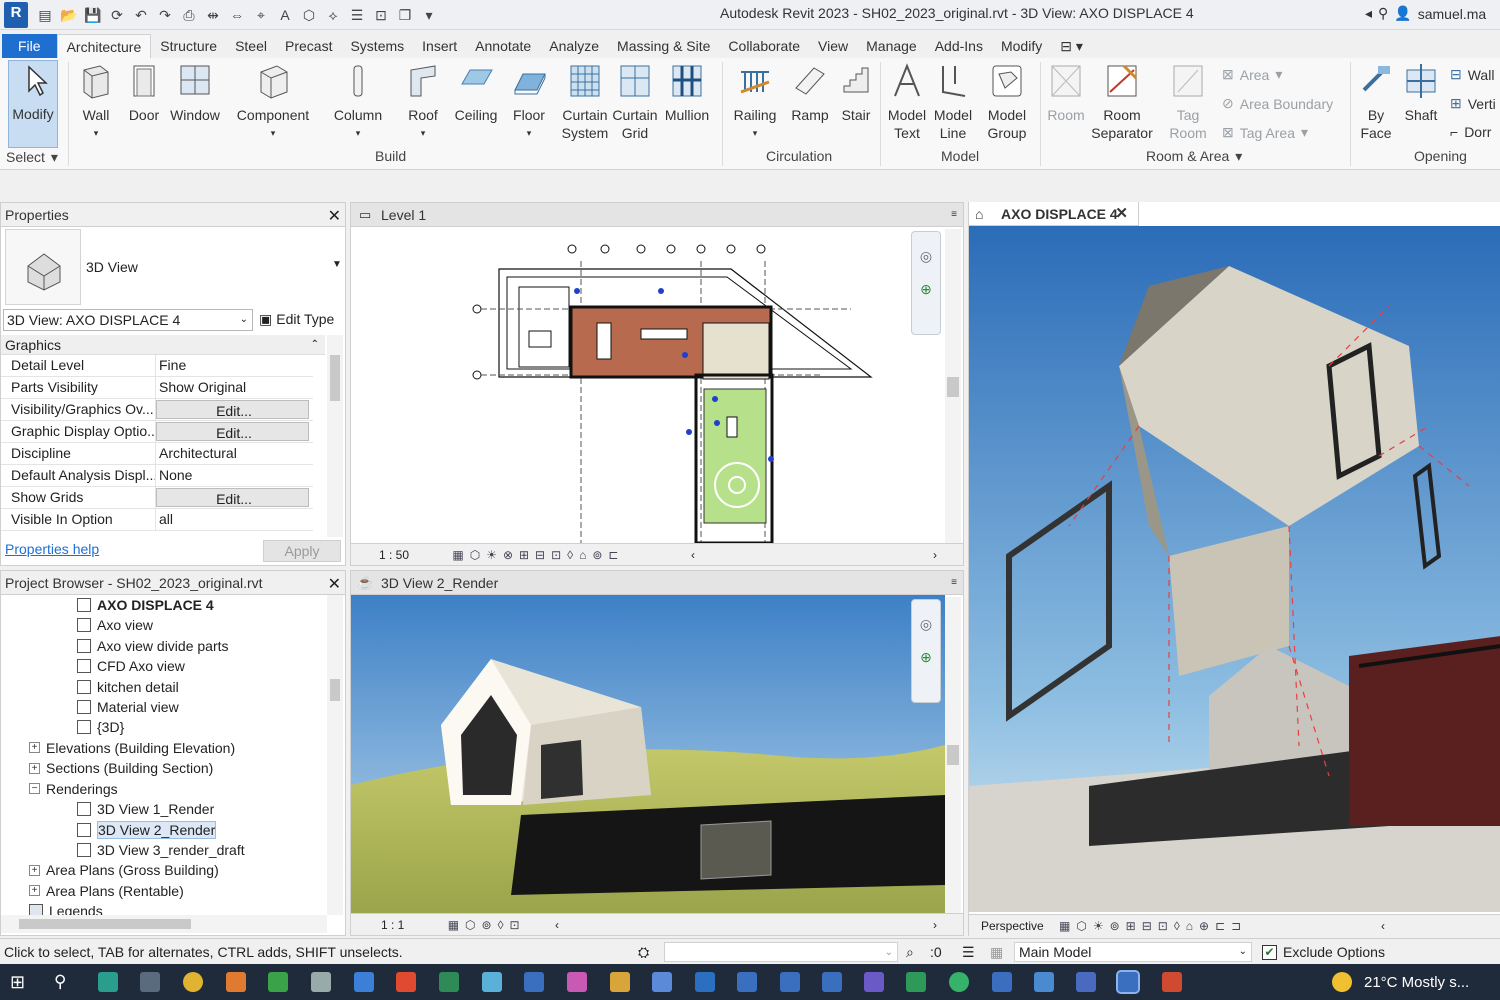 The width and height of the screenshot is (1500, 1000). Describe the element at coordinates (1021, 46) in the screenshot. I see `tab-modify: Modify` at that location.